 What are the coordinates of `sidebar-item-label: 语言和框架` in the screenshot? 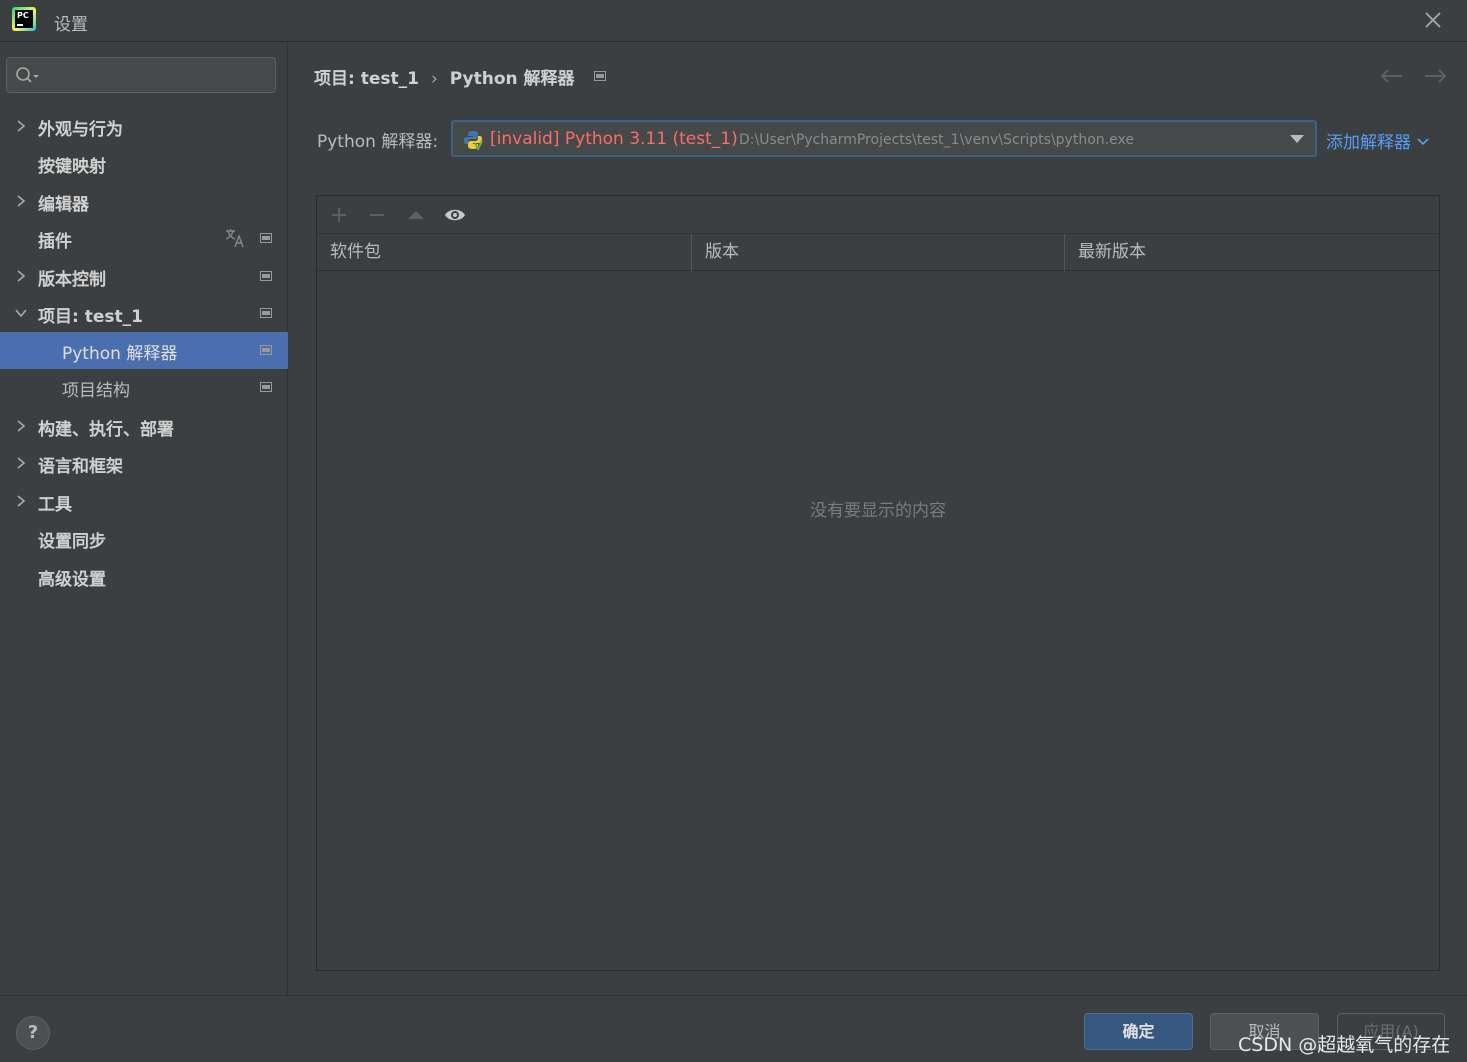 It's located at (80, 467).